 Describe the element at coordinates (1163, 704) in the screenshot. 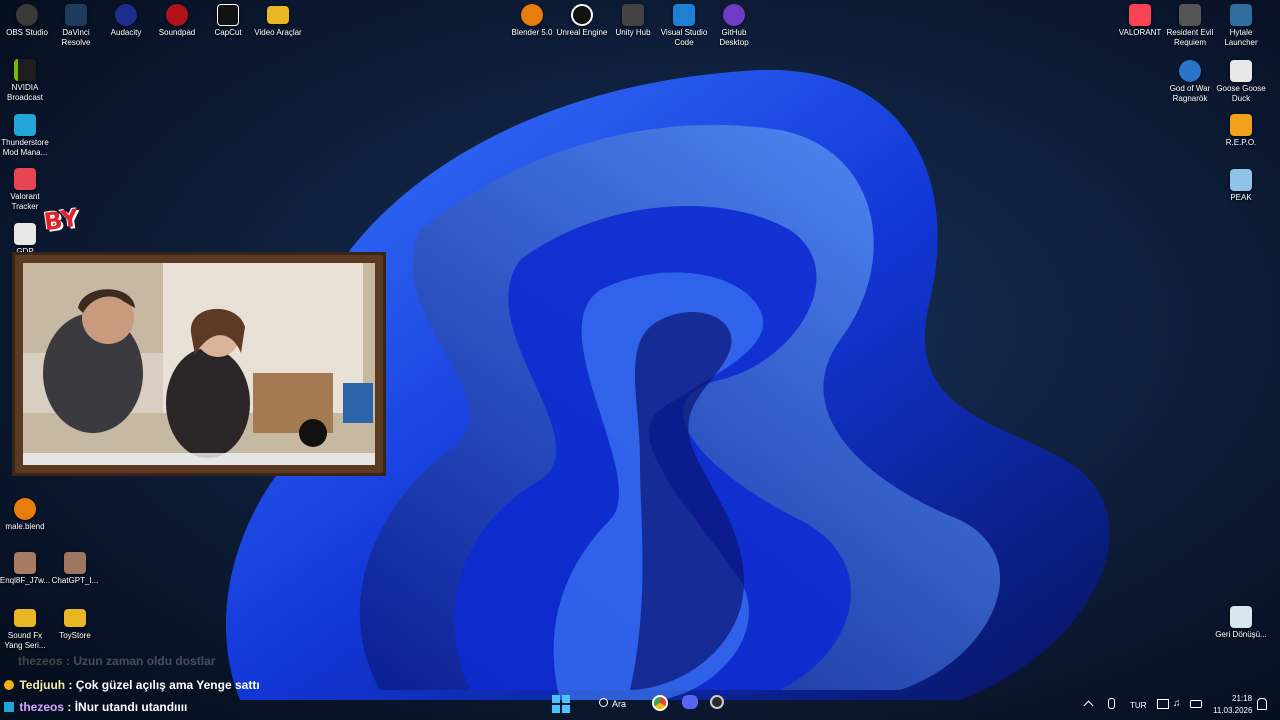

I see `display-icon` at that location.